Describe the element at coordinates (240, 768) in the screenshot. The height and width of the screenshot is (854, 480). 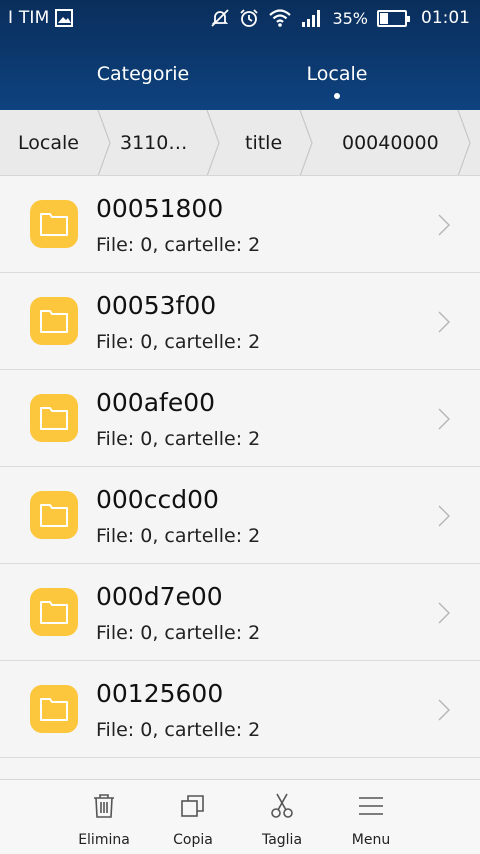
I see `folder-row-partial` at that location.